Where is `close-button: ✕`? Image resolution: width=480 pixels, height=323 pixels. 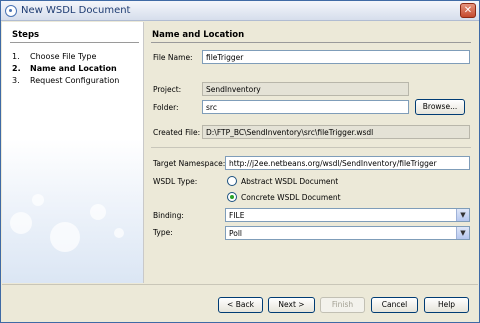 close-button: ✕ is located at coordinates (468, 10).